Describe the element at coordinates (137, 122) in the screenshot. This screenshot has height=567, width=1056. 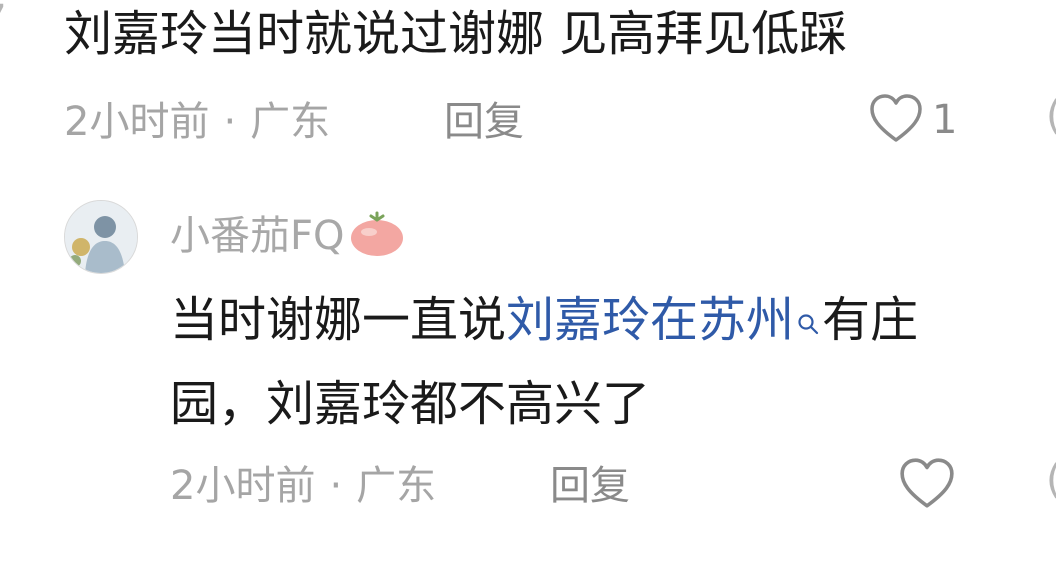
I see `comment-1-time: 2小时前` at that location.